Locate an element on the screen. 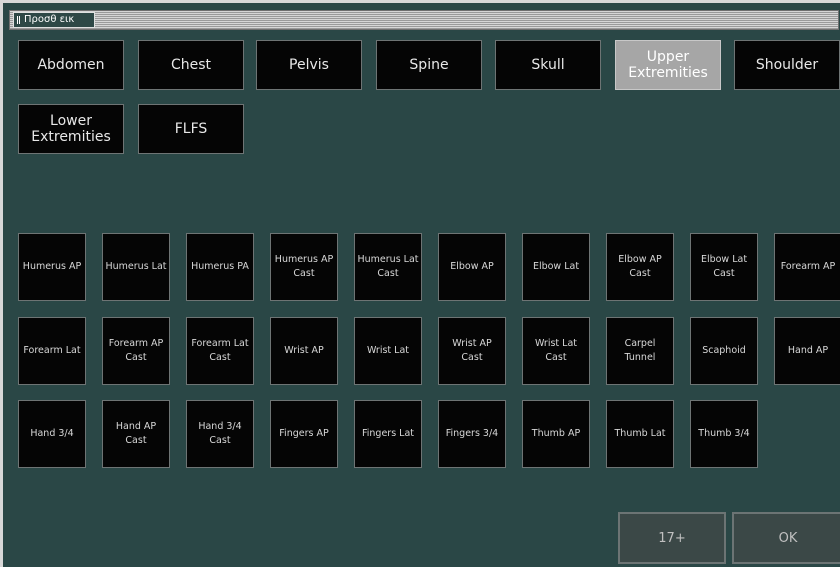 The image size is (840, 567). category-button-pelvis: Pelvis is located at coordinates (309, 65).